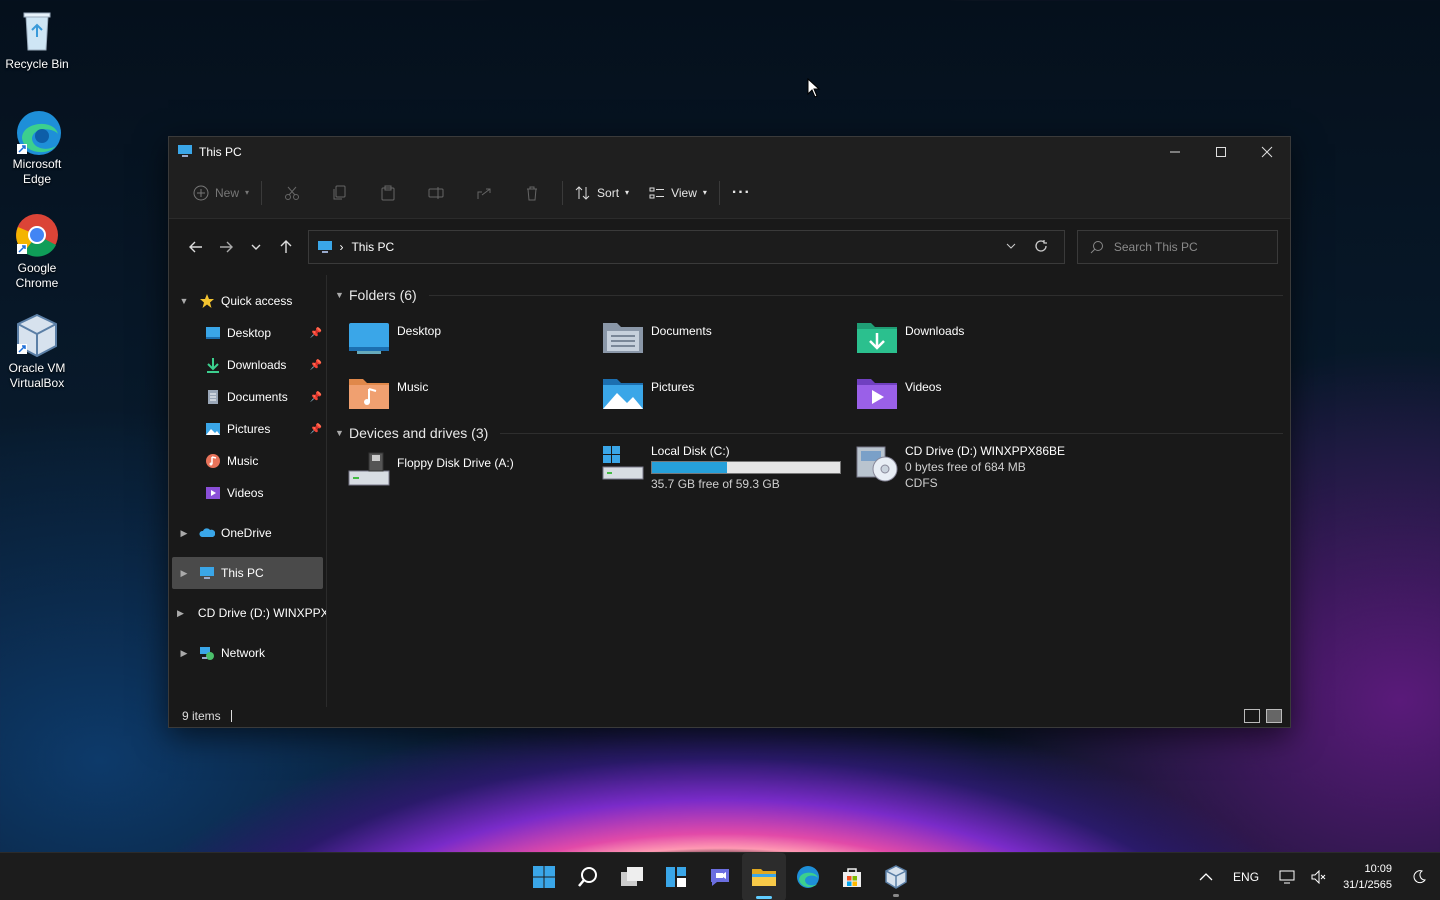  What do you see at coordinates (1011, 247) in the screenshot?
I see `address-dropdown-icon` at bounding box center [1011, 247].